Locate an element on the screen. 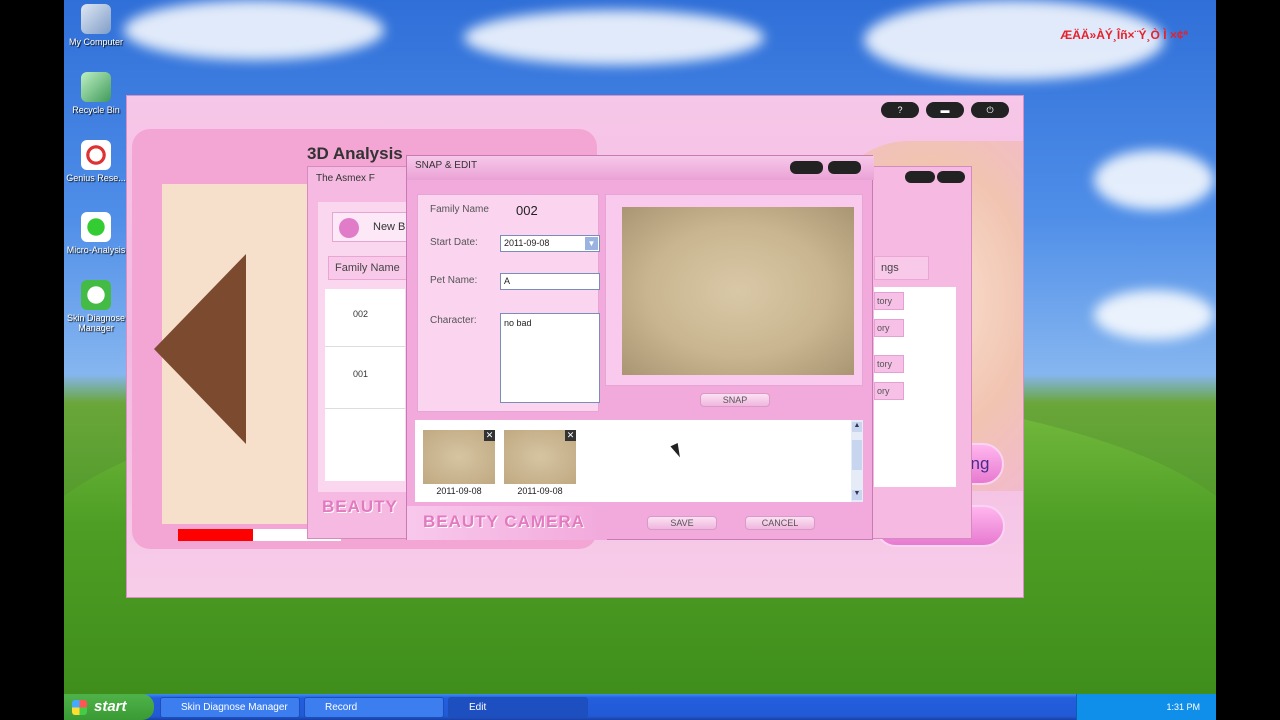 The height and width of the screenshot is (720, 1280). family-name-label: Family Name is located at coordinates (459, 209).